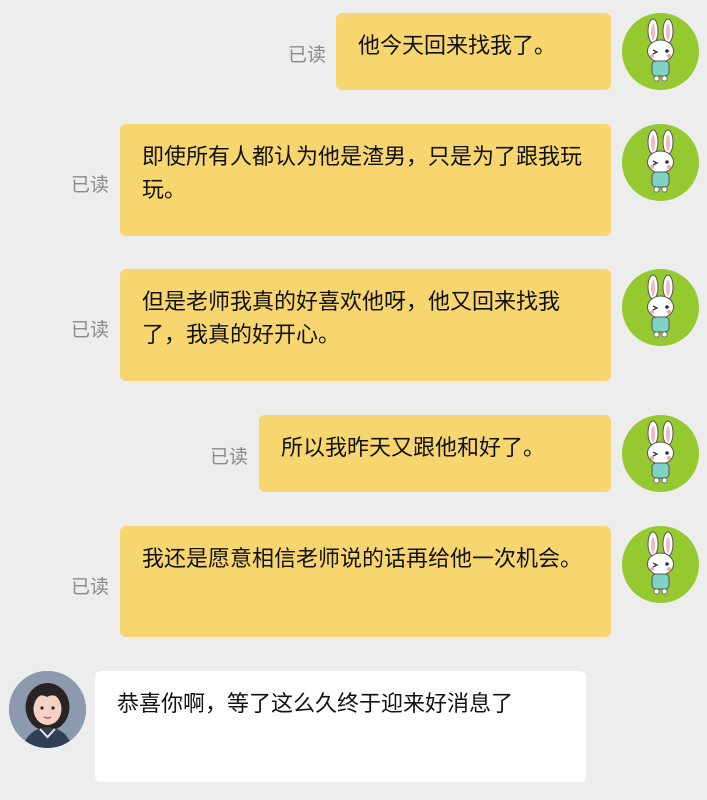 Image resolution: width=707 pixels, height=800 pixels. I want to click on outgoing-message-bubble: 所以我昨天又跟他和好了。, so click(435, 453).